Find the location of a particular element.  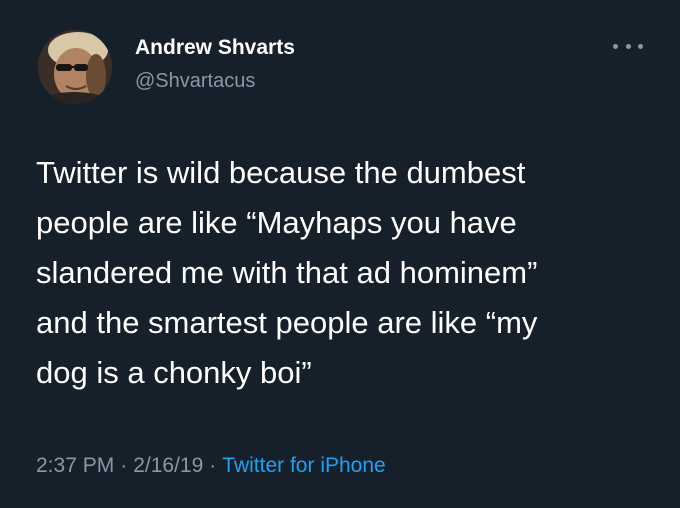

tweet-text-line: and the smartest people are like “my is located at coordinates (287, 322).